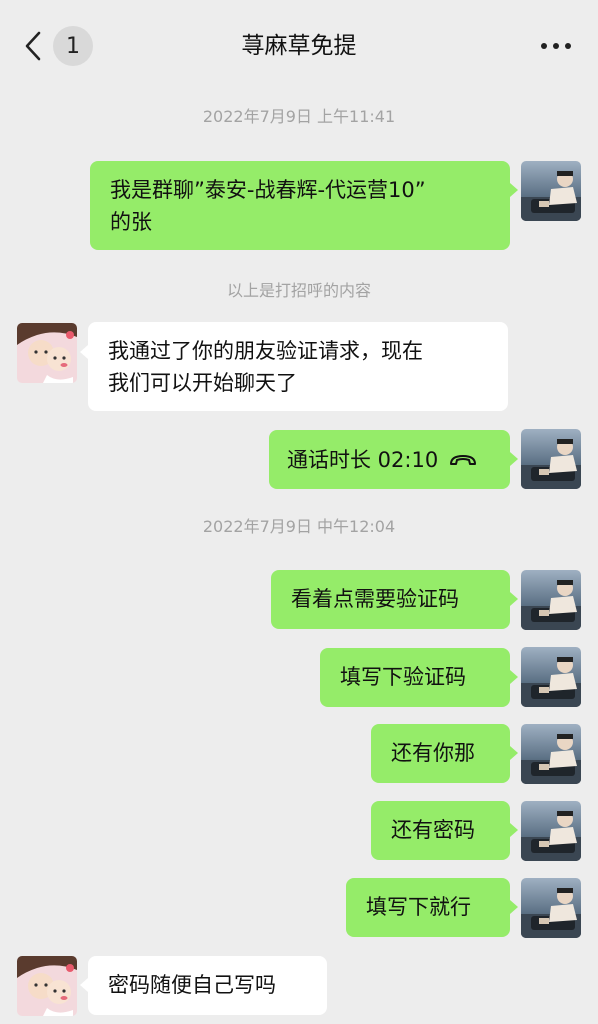 Image resolution: width=598 pixels, height=1024 pixels. What do you see at coordinates (192, 985) in the screenshot?
I see `message-text: 密码随便自己写吗` at bounding box center [192, 985].